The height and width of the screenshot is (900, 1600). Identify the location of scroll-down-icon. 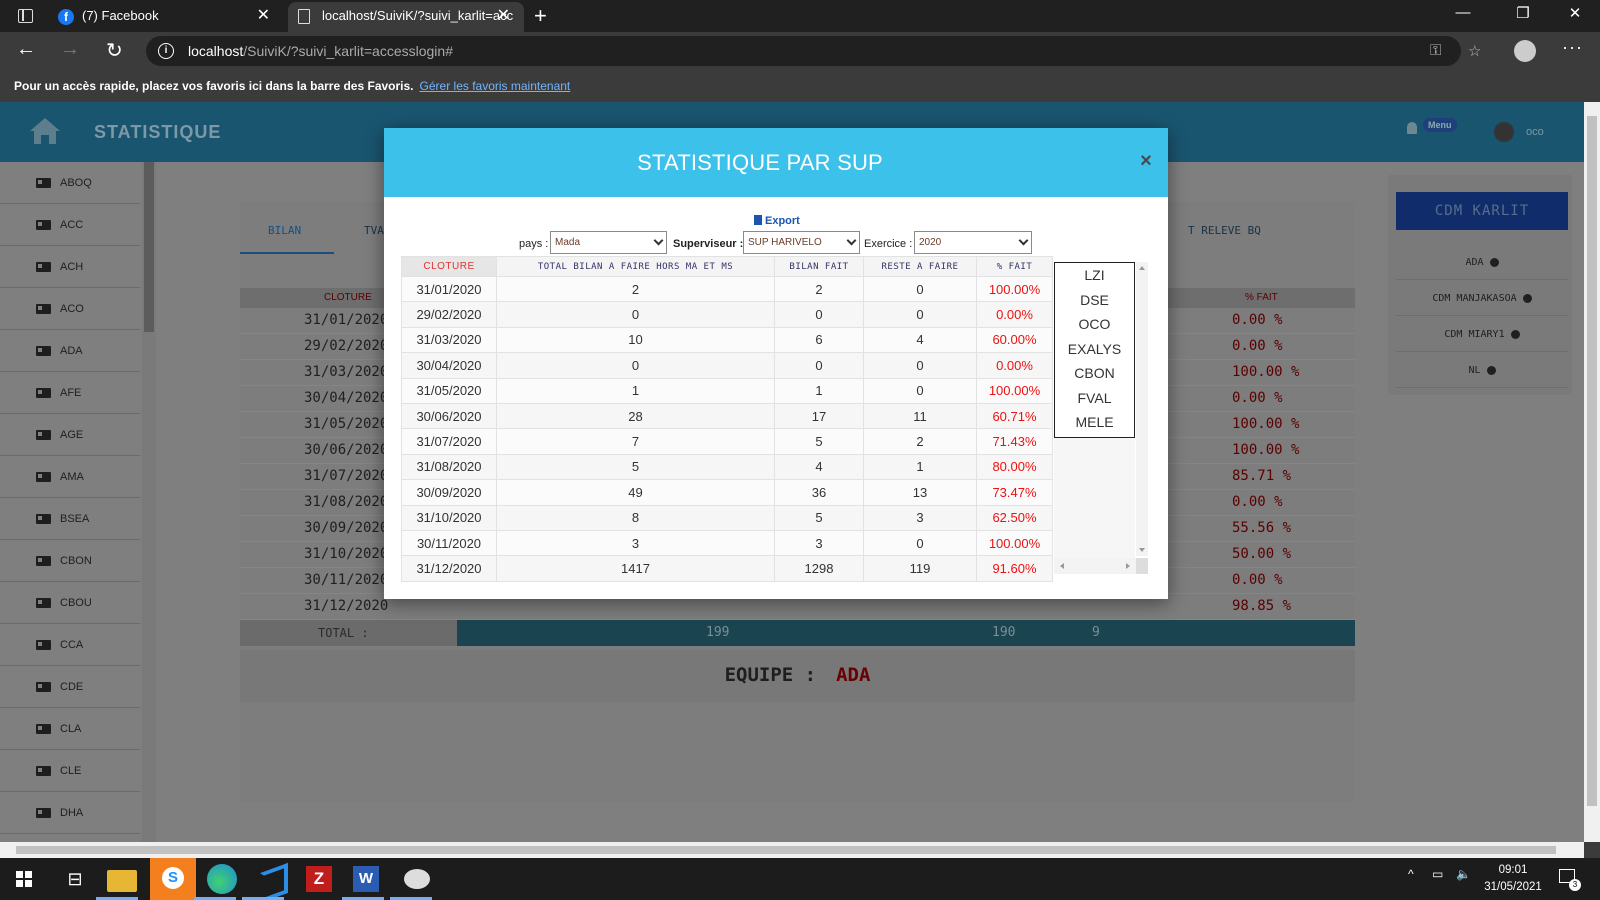
(1142, 550).